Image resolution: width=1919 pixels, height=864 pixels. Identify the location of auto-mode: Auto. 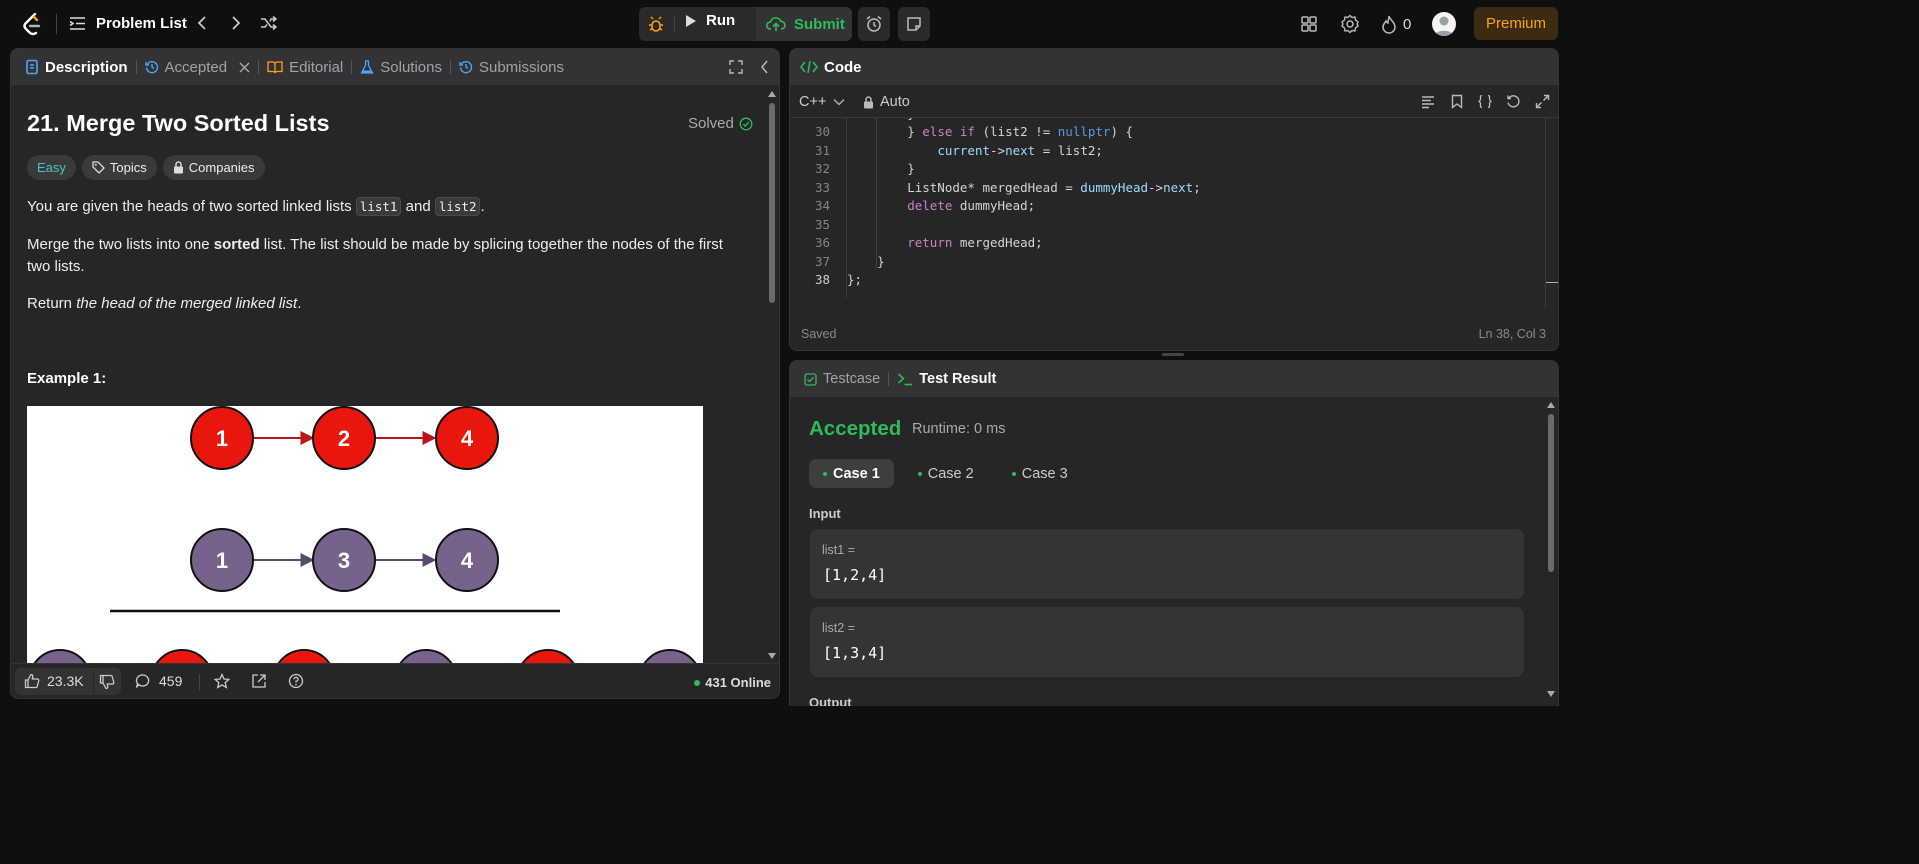
(886, 102).